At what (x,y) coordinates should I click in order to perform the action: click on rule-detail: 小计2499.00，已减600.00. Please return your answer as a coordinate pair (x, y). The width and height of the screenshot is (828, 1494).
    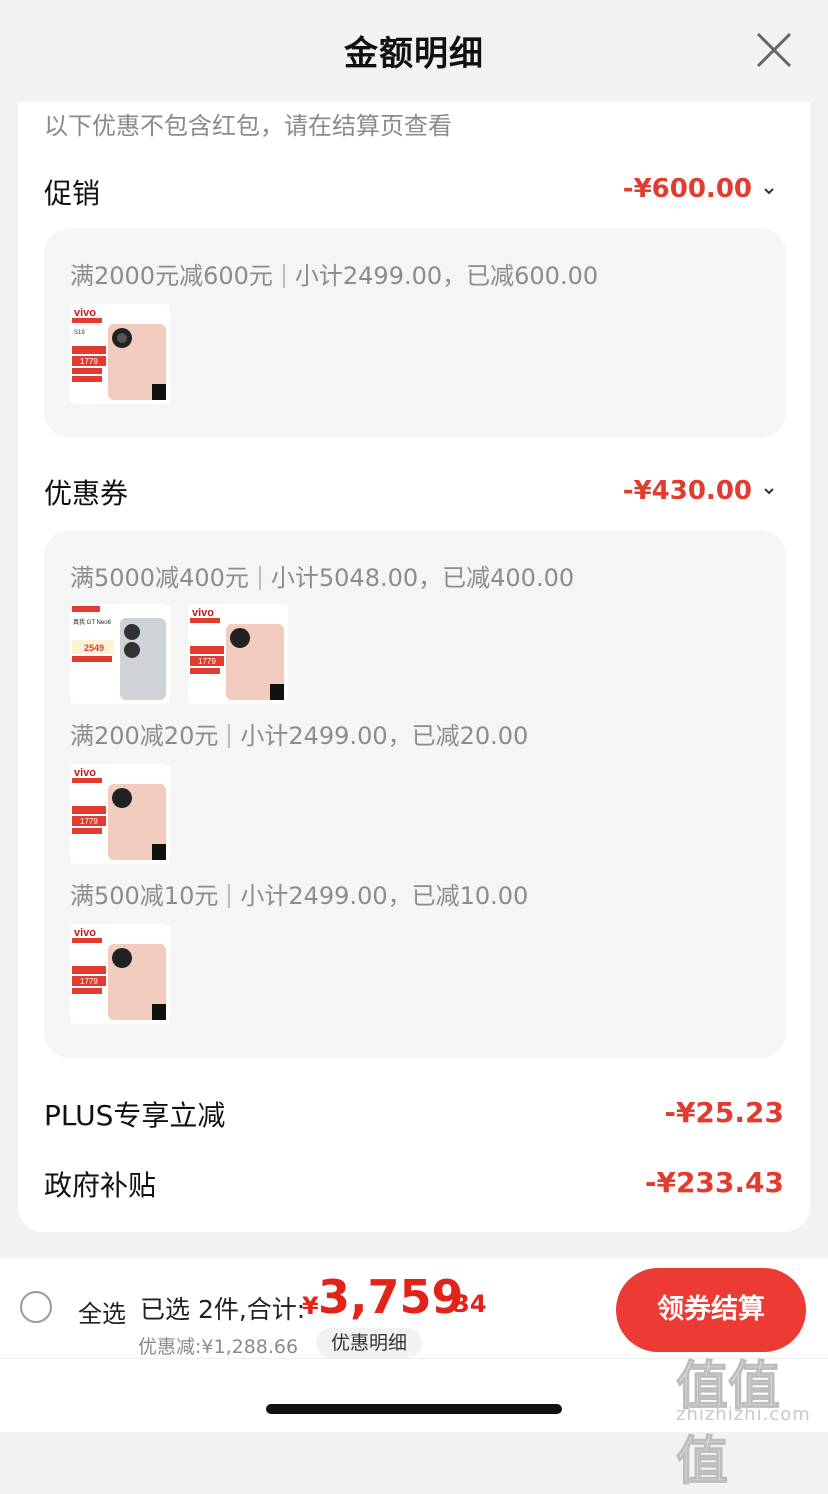
    Looking at the image, I should click on (446, 276).